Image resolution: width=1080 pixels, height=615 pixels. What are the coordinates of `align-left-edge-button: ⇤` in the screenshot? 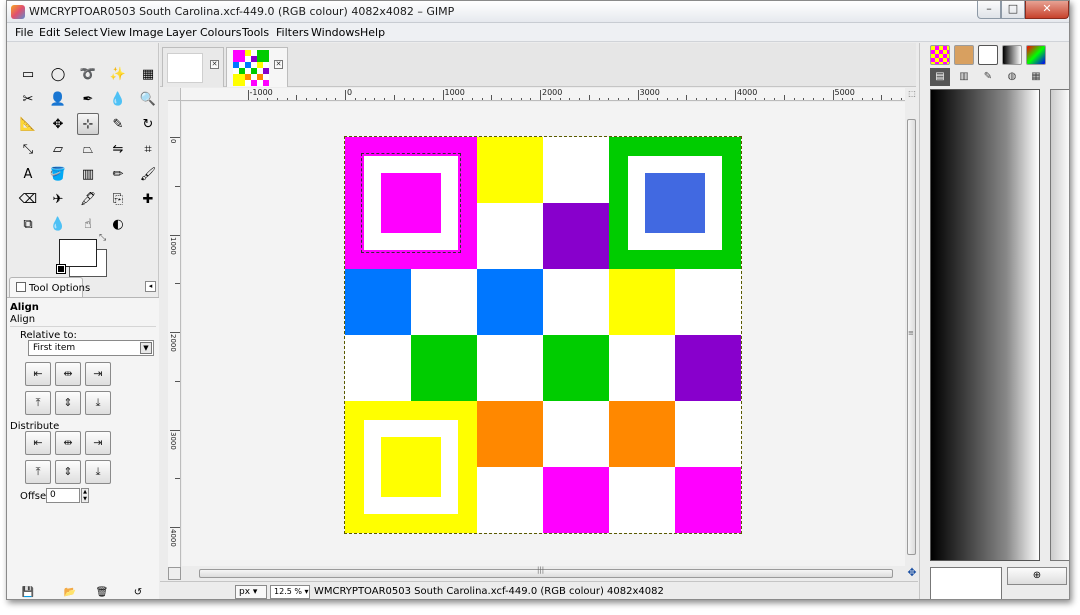 It's located at (38, 374).